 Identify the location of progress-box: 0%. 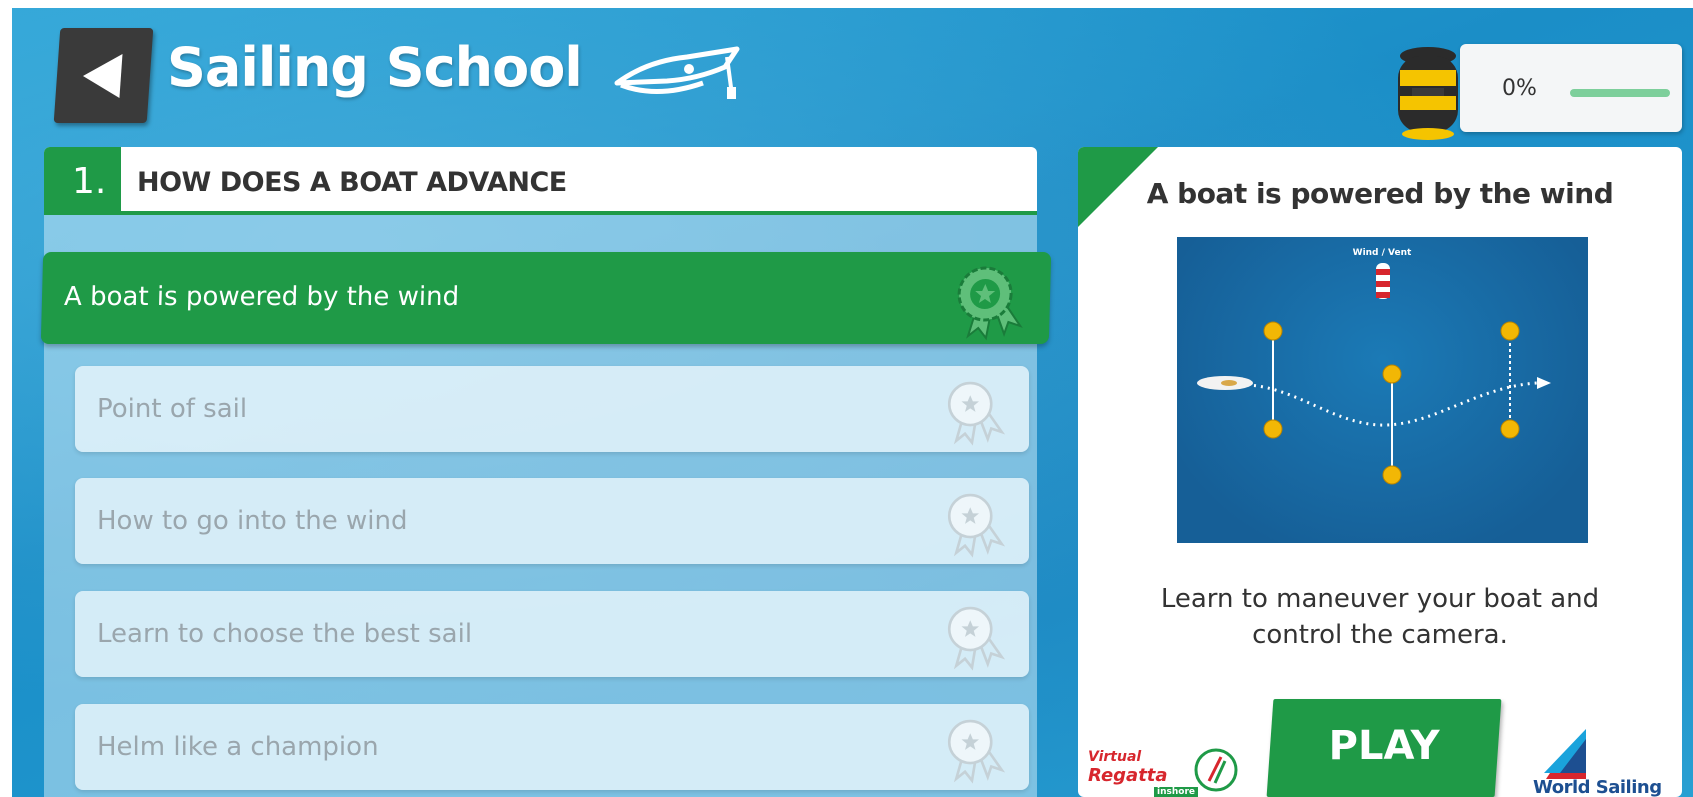
(1571, 88).